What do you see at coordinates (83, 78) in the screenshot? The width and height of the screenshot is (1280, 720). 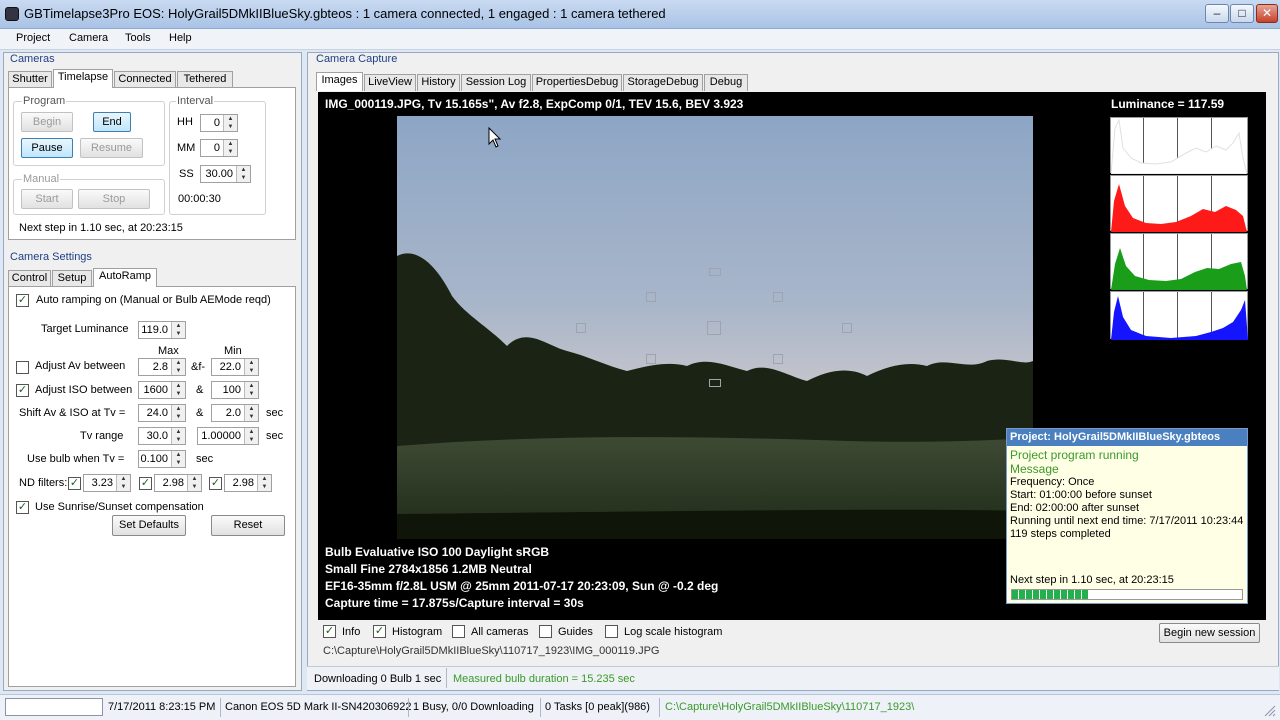 I see `tab-timelapse: Timelapse` at bounding box center [83, 78].